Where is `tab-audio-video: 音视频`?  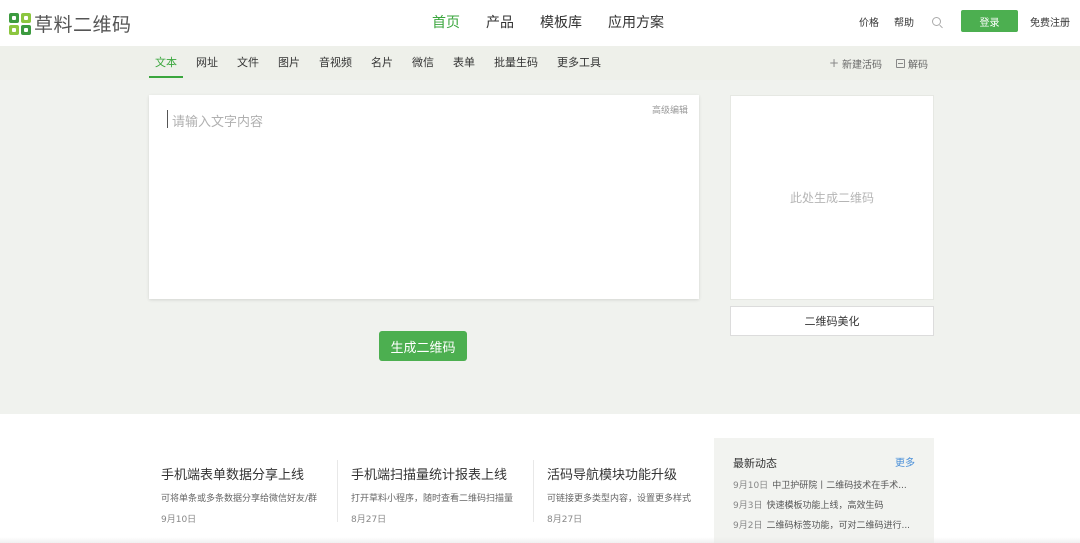
tab-audio-video: 音视频 is located at coordinates (335, 63).